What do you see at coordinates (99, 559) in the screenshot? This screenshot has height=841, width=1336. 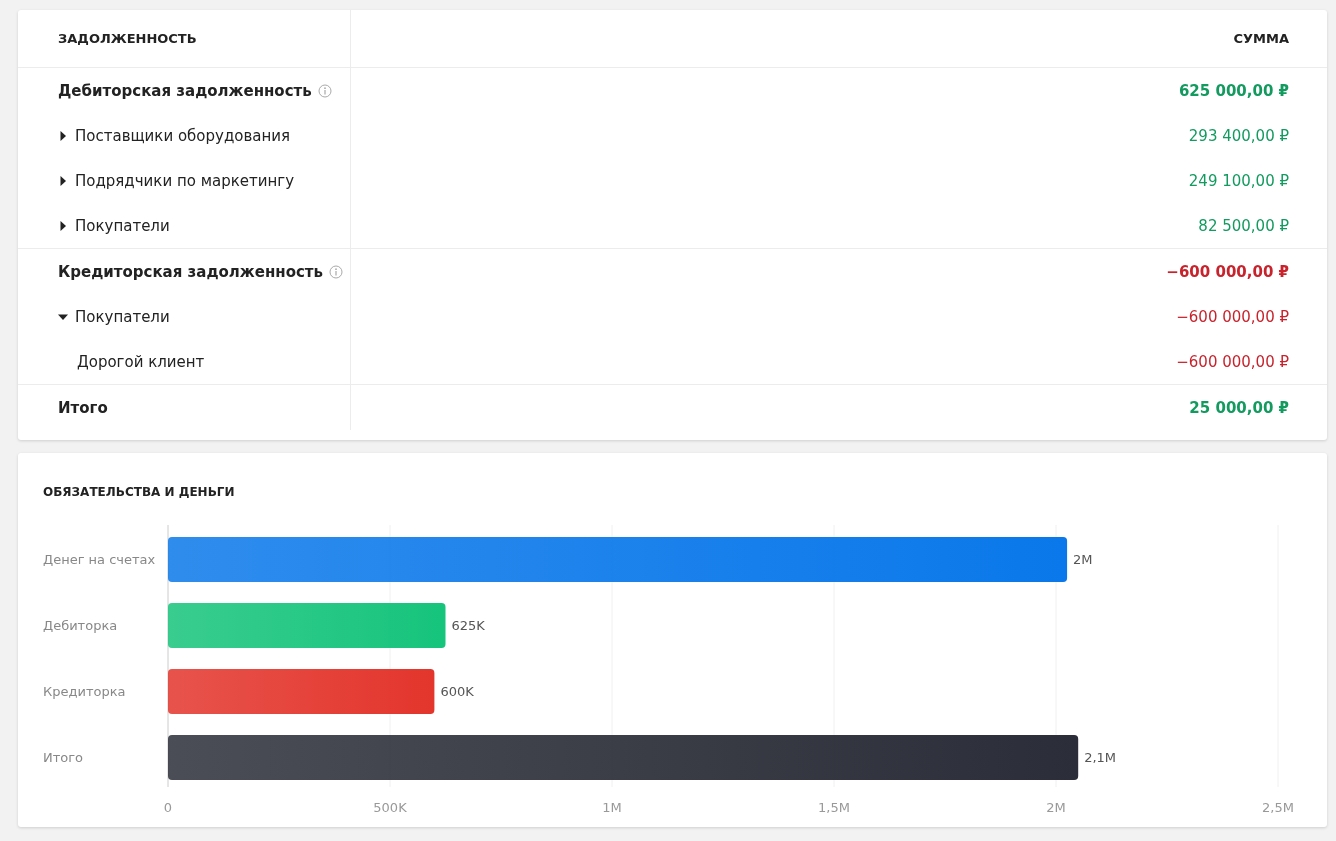 I see `category-label: Денег на счетах` at bounding box center [99, 559].